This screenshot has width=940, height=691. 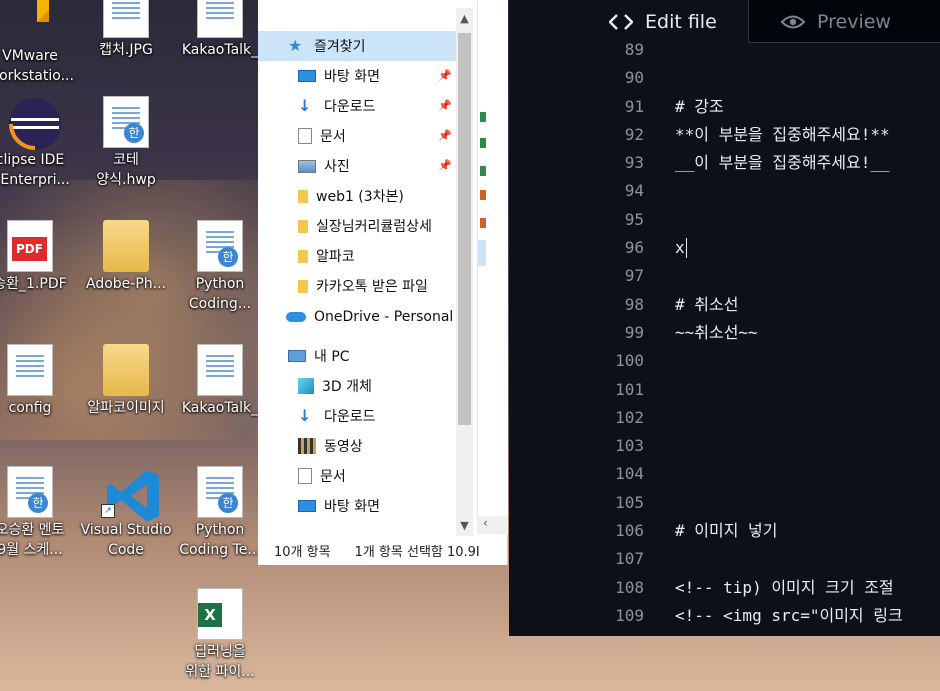 What do you see at coordinates (39, 381) in the screenshot?
I see `desktop-icon-config: config` at bounding box center [39, 381].